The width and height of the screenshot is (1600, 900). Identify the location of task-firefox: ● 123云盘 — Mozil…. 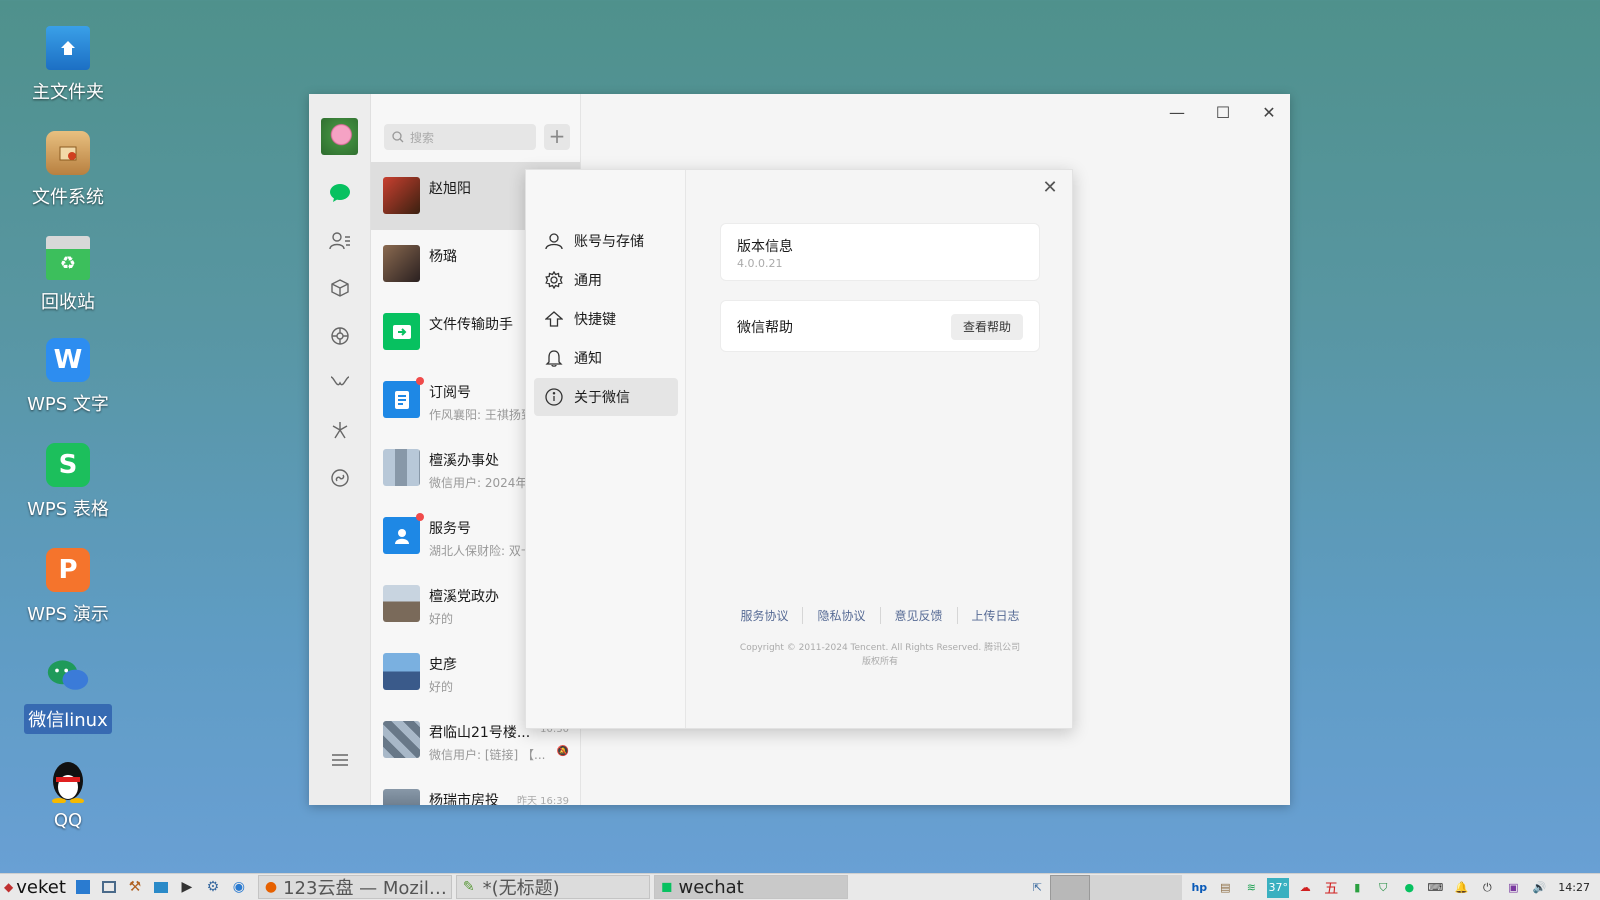
(354, 887).